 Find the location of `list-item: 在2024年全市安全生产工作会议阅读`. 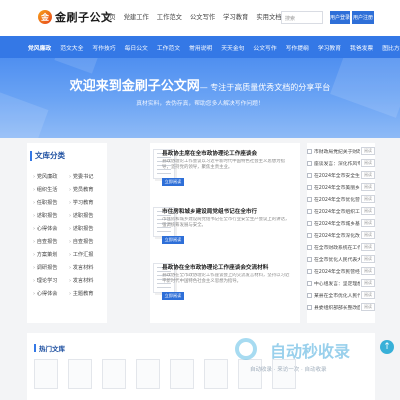

list-item: 在2024年全市安全生产工作会议阅读 is located at coordinates (341, 175).